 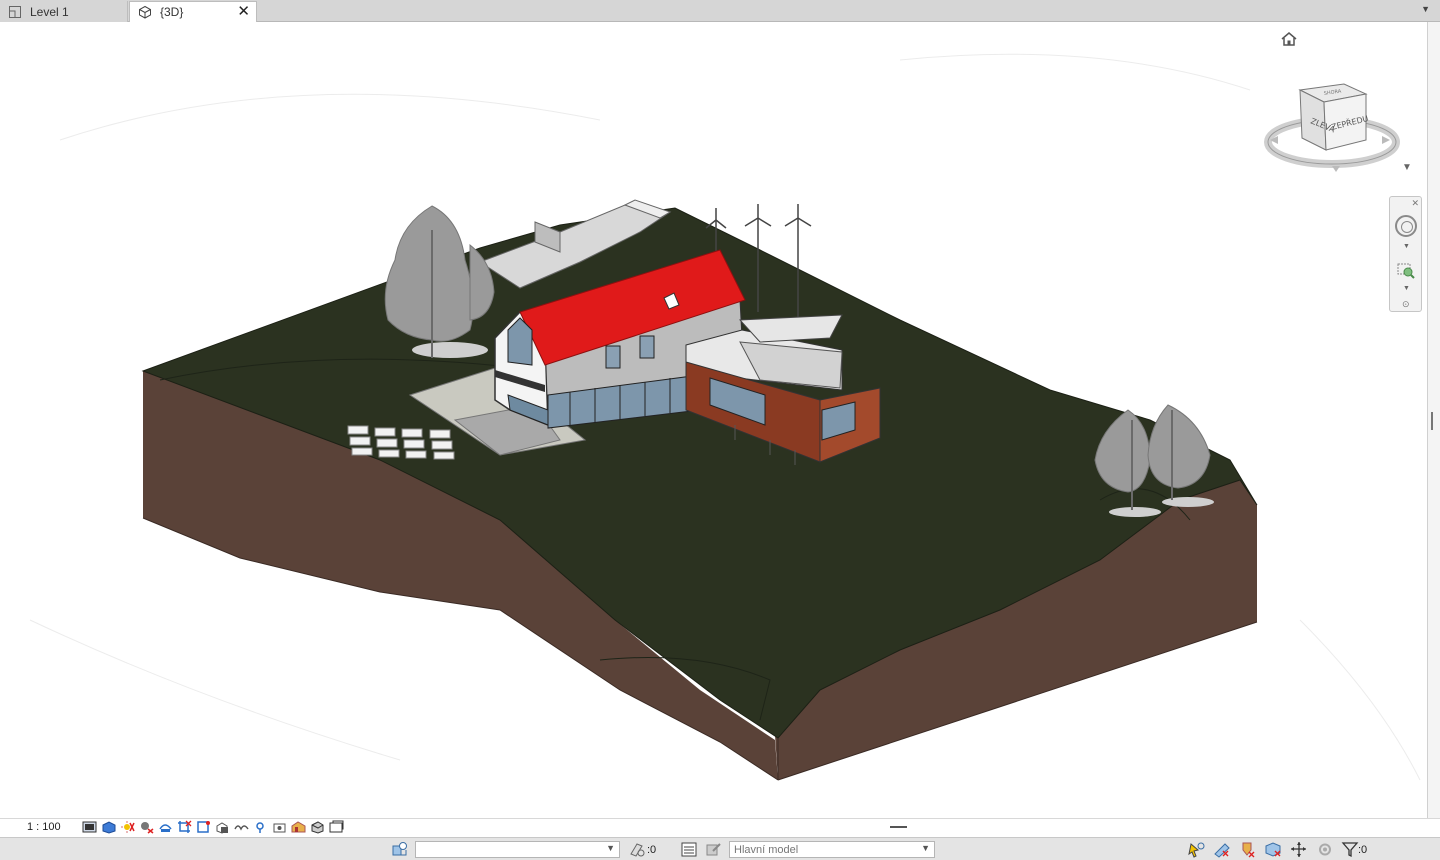 I want to click on tab-level-1: Level 1, so click(x=64, y=11).